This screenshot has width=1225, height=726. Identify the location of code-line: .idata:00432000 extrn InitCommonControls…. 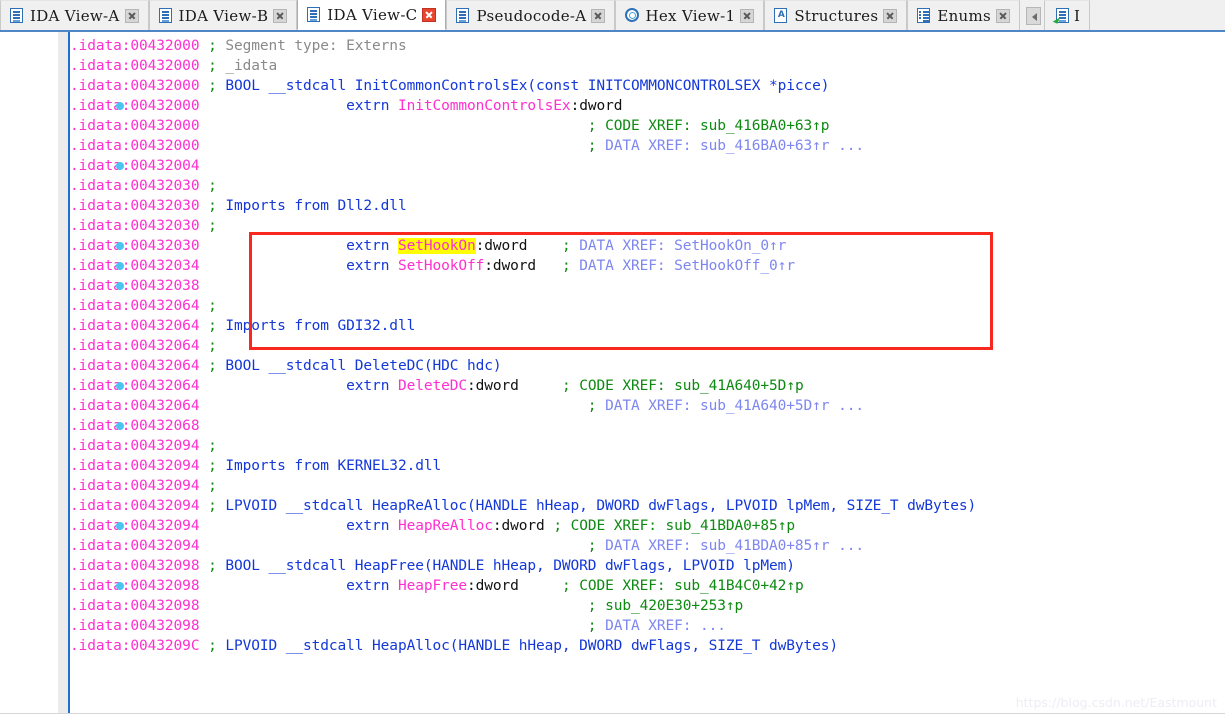
(647, 106).